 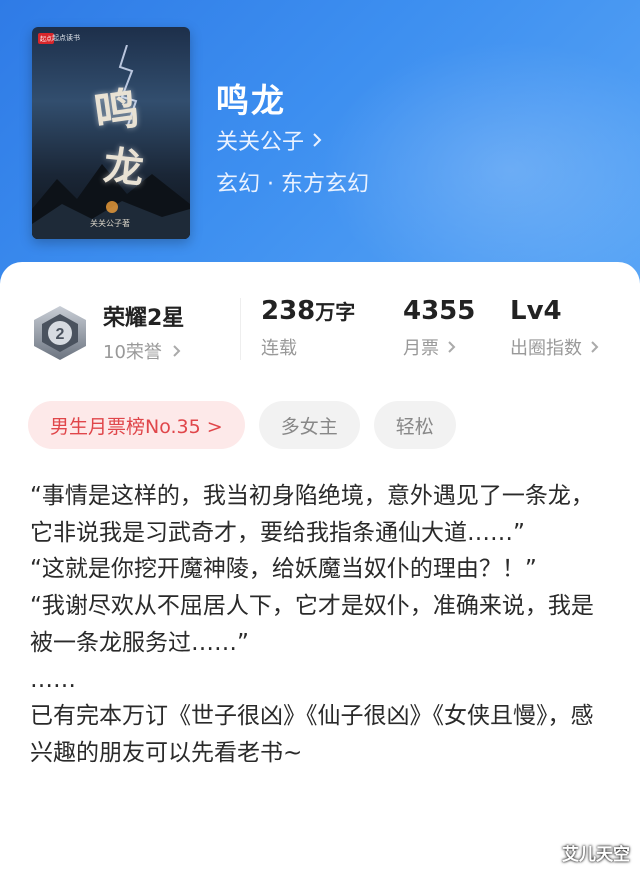 I want to click on book-cover: 起点 起点读书 鸣 龙 关关公子著, so click(x=111, y=133).